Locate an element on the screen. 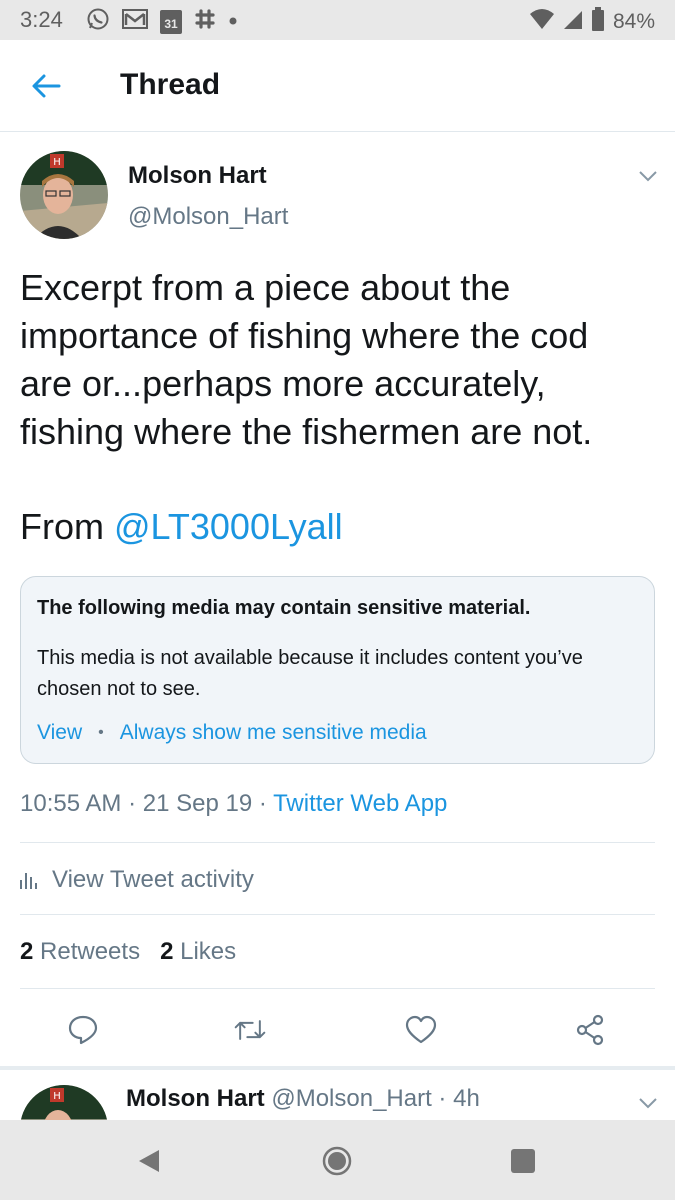  battery-percent: 84% is located at coordinates (633, 21).